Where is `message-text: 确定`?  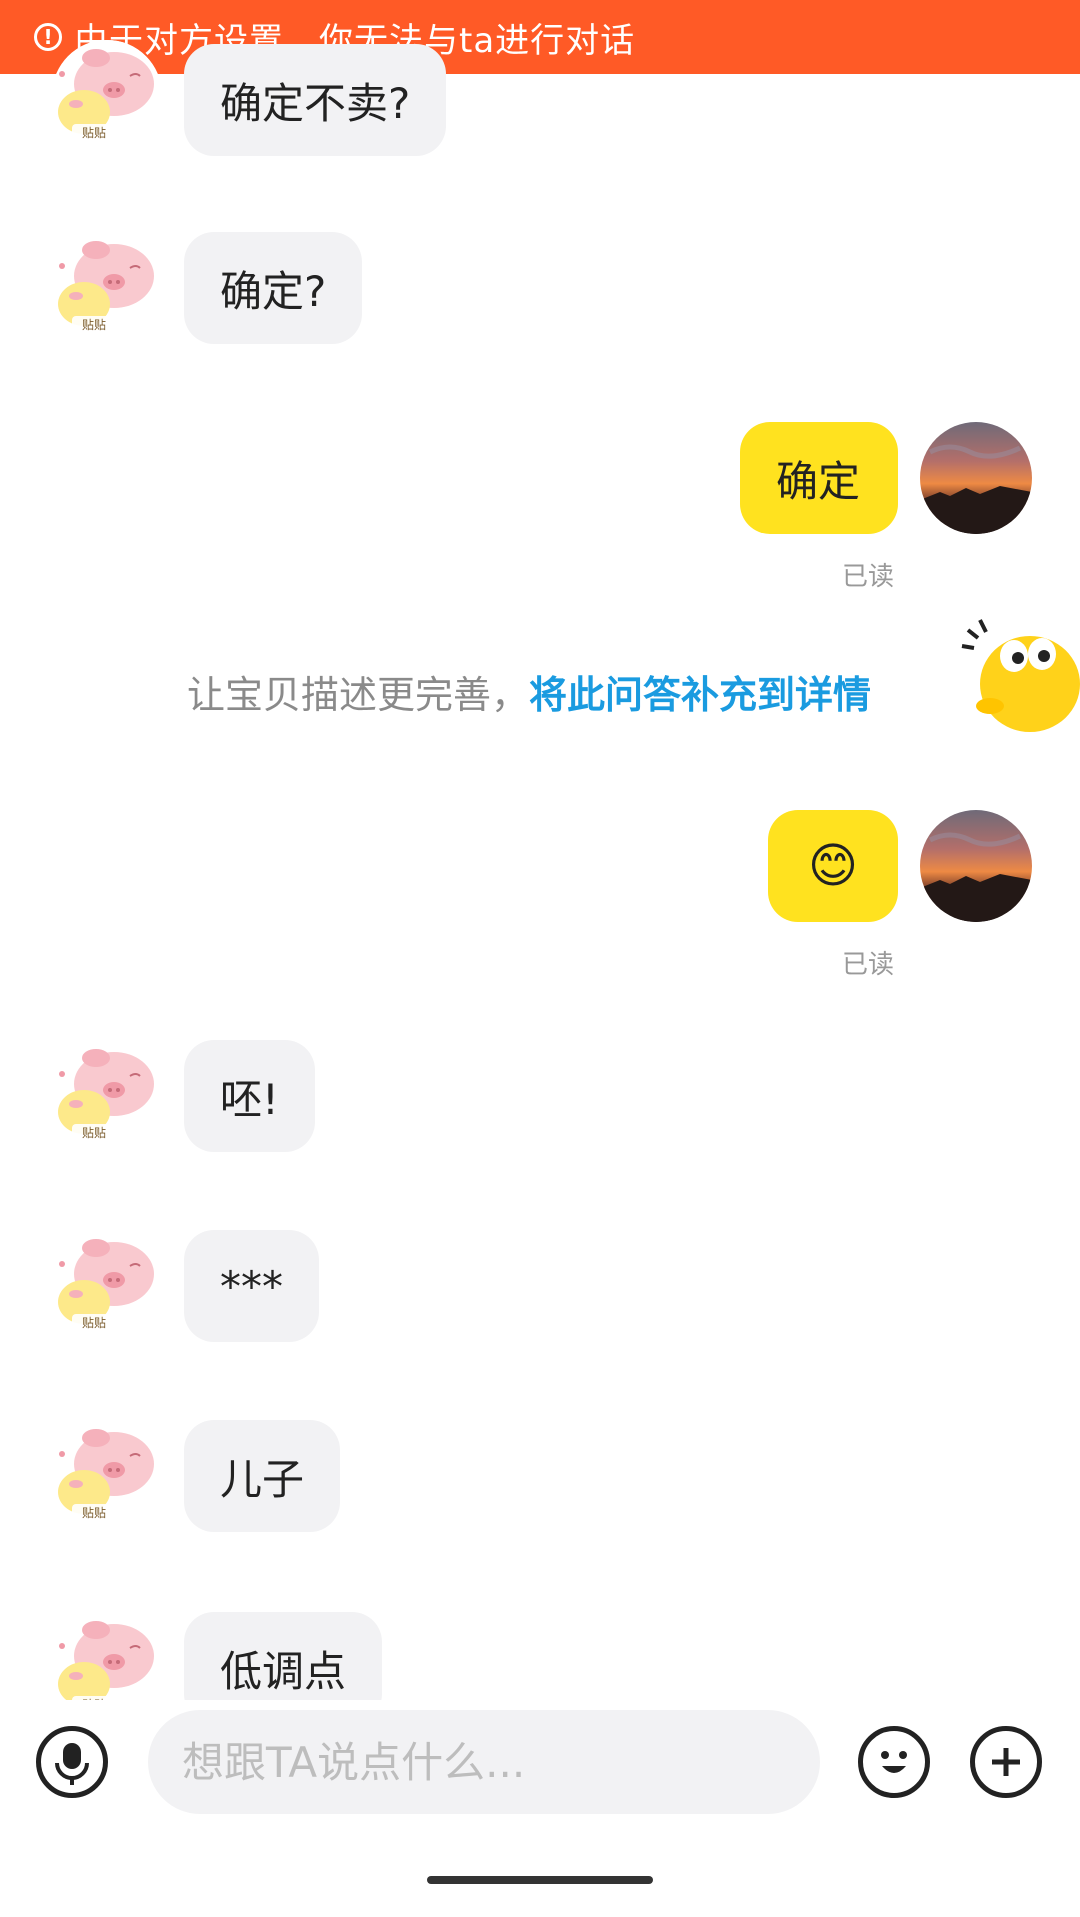 message-text: 确定 is located at coordinates (818, 481).